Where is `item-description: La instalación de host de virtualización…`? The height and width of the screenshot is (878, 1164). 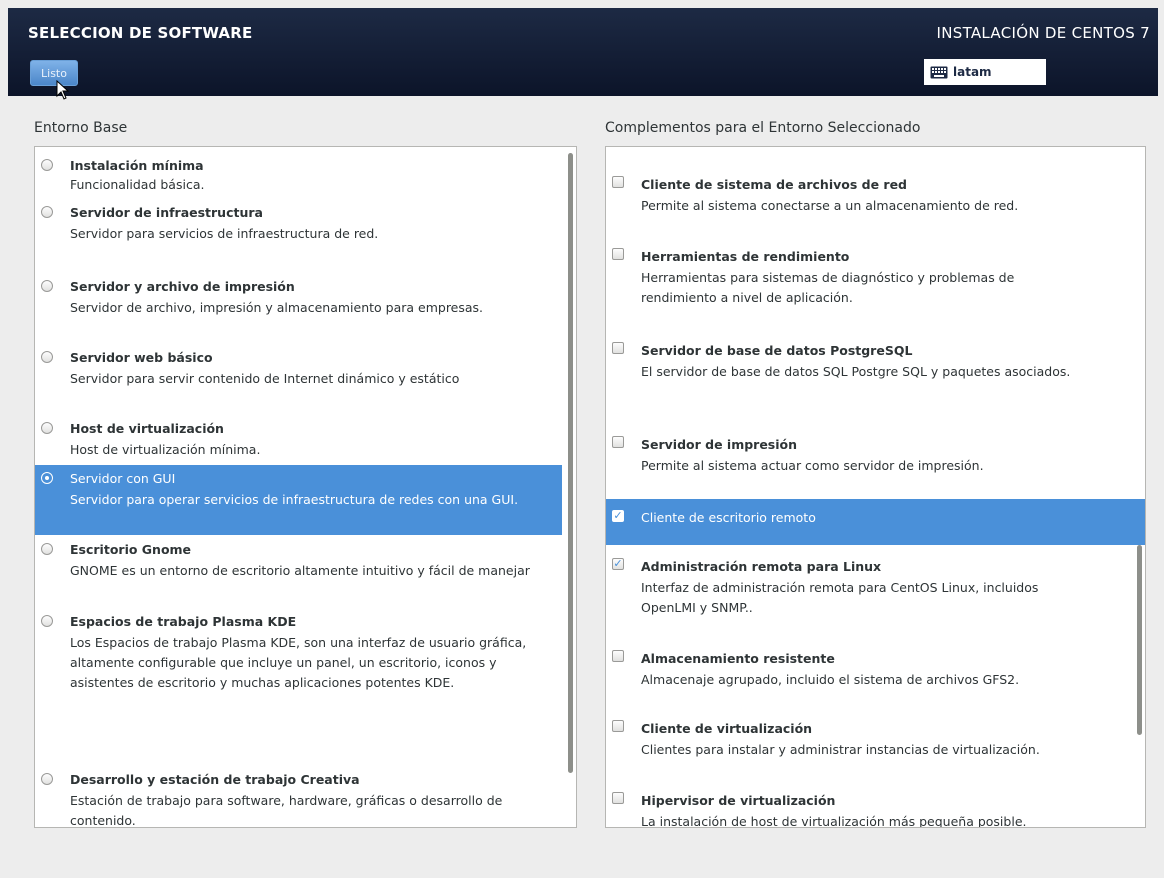 item-description: La instalación de host de virtualización… is located at coordinates (834, 821).